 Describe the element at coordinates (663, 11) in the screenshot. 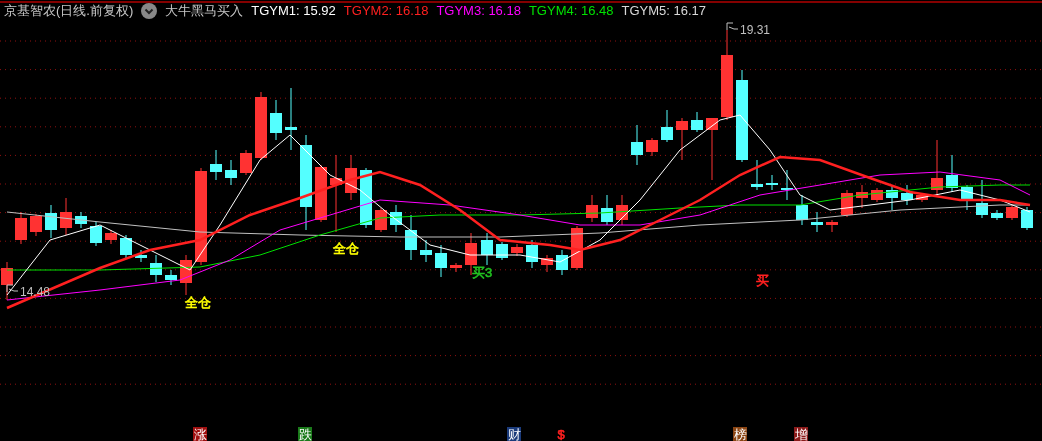

I see `indicator-value: TGYM5: 16.17` at that location.